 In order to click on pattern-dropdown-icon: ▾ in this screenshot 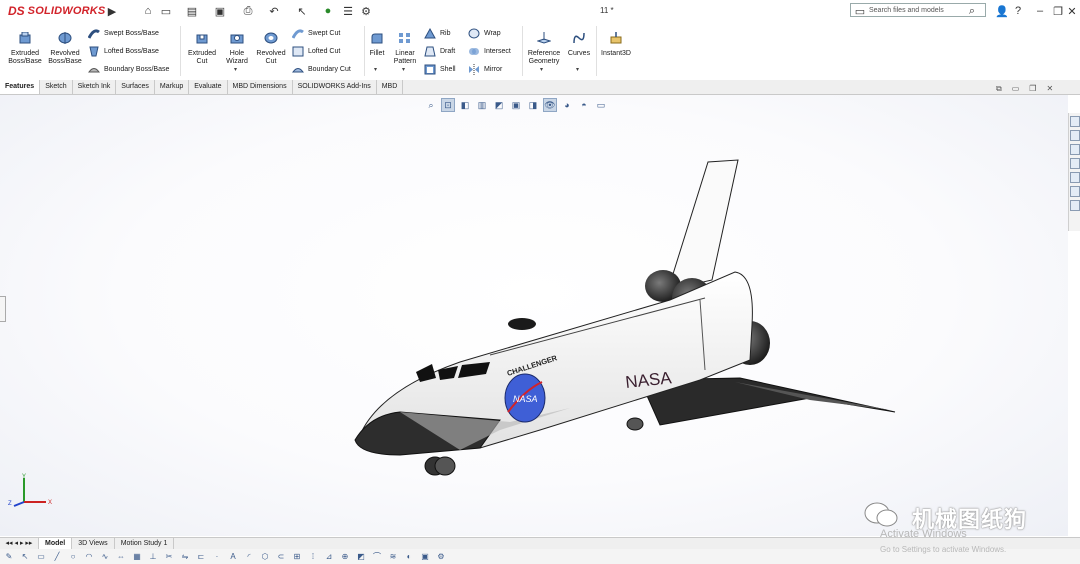, I will do `click(403, 69)`.